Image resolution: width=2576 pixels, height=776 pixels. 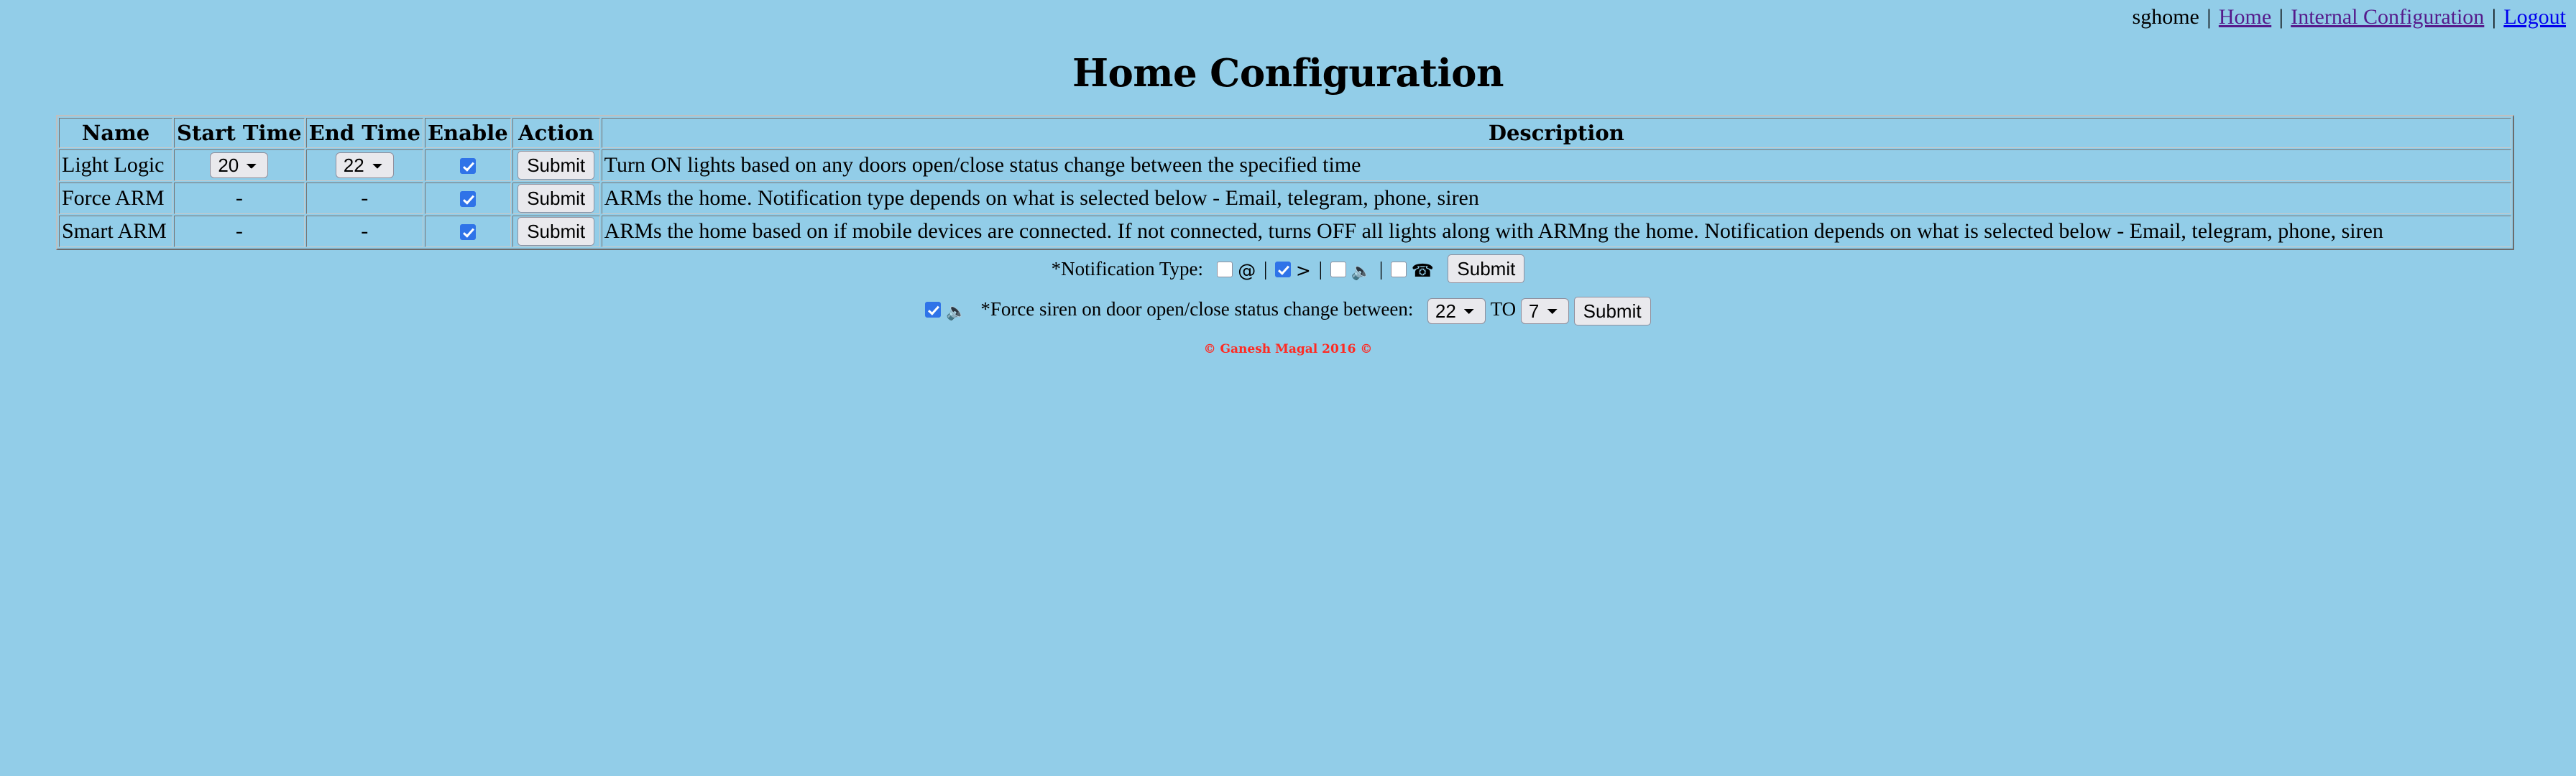 I want to click on row-end-time-force-arm: -, so click(x=364, y=198).